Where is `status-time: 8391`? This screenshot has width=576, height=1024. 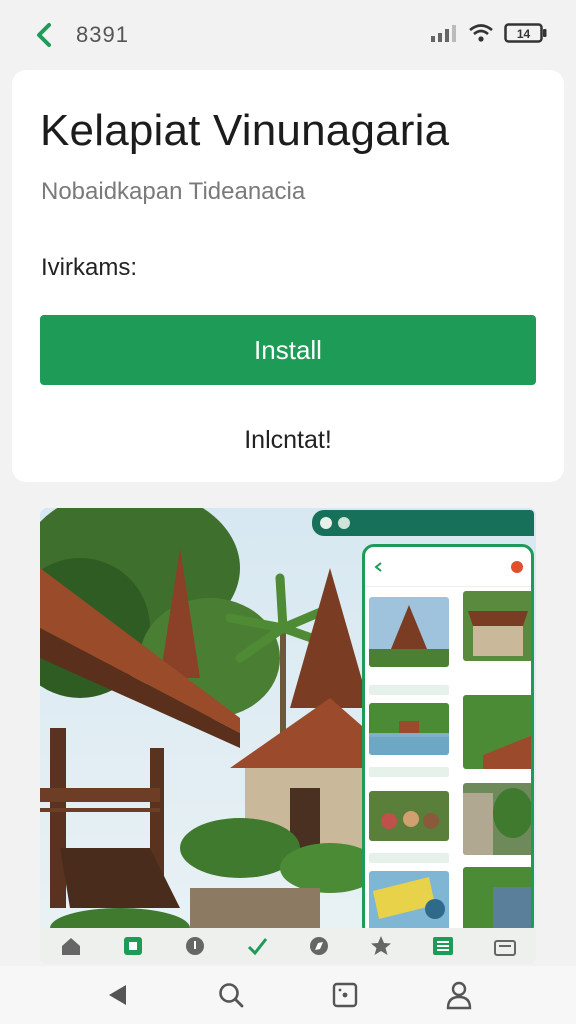 status-time: 8391 is located at coordinates (102, 34).